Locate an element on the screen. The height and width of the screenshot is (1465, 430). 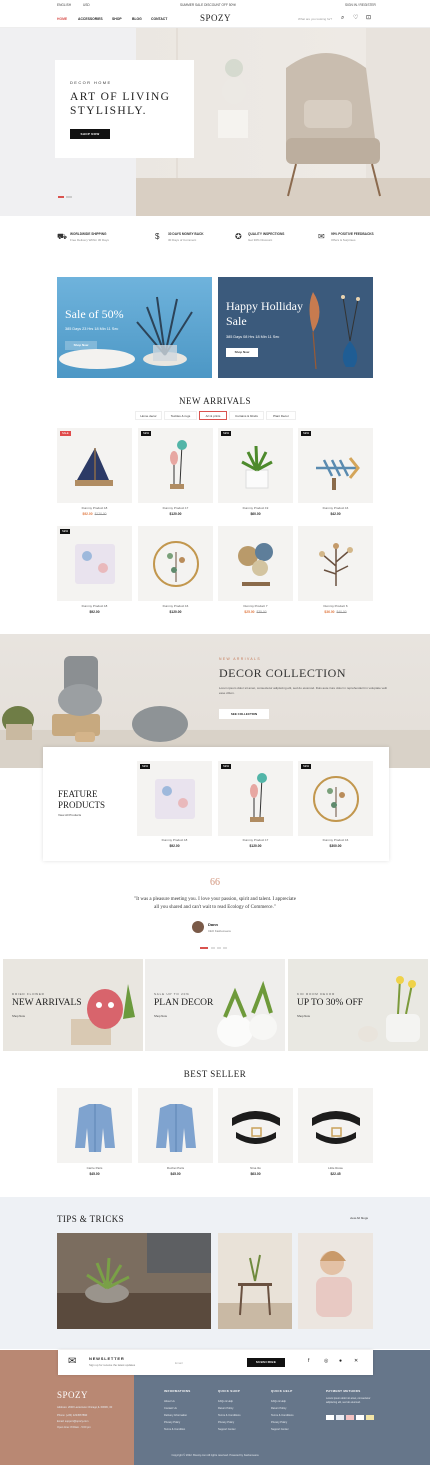
product-current-price: $36.00 is located at coordinates (329, 612).